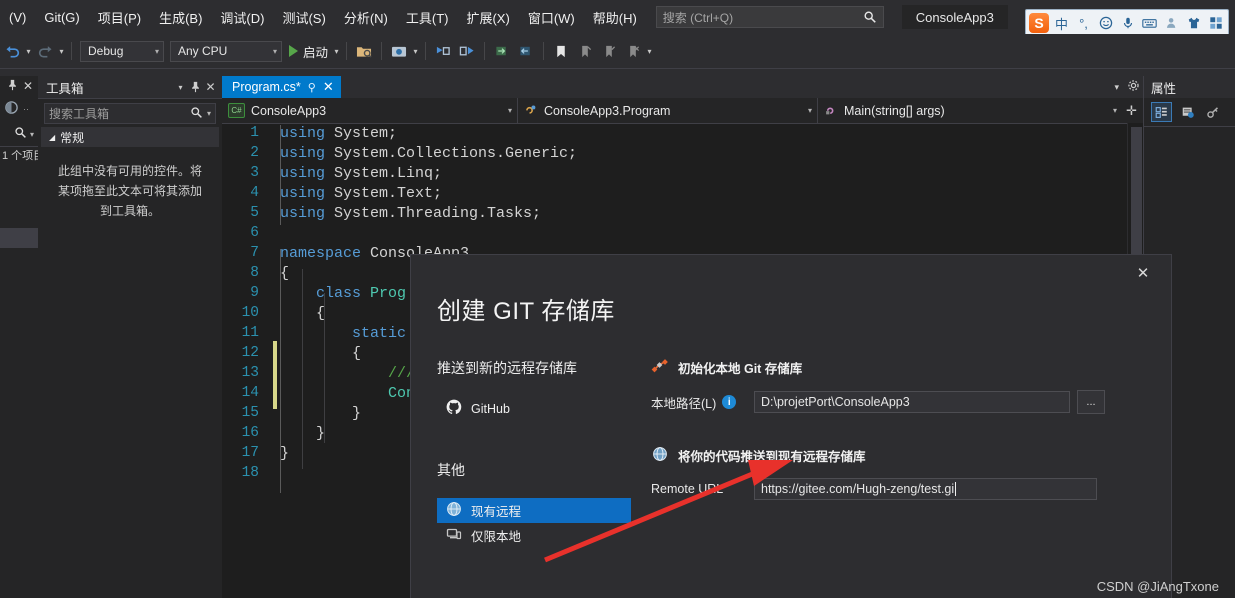  What do you see at coordinates (364, 51) in the screenshot?
I see `open-folder-icon` at bounding box center [364, 51].